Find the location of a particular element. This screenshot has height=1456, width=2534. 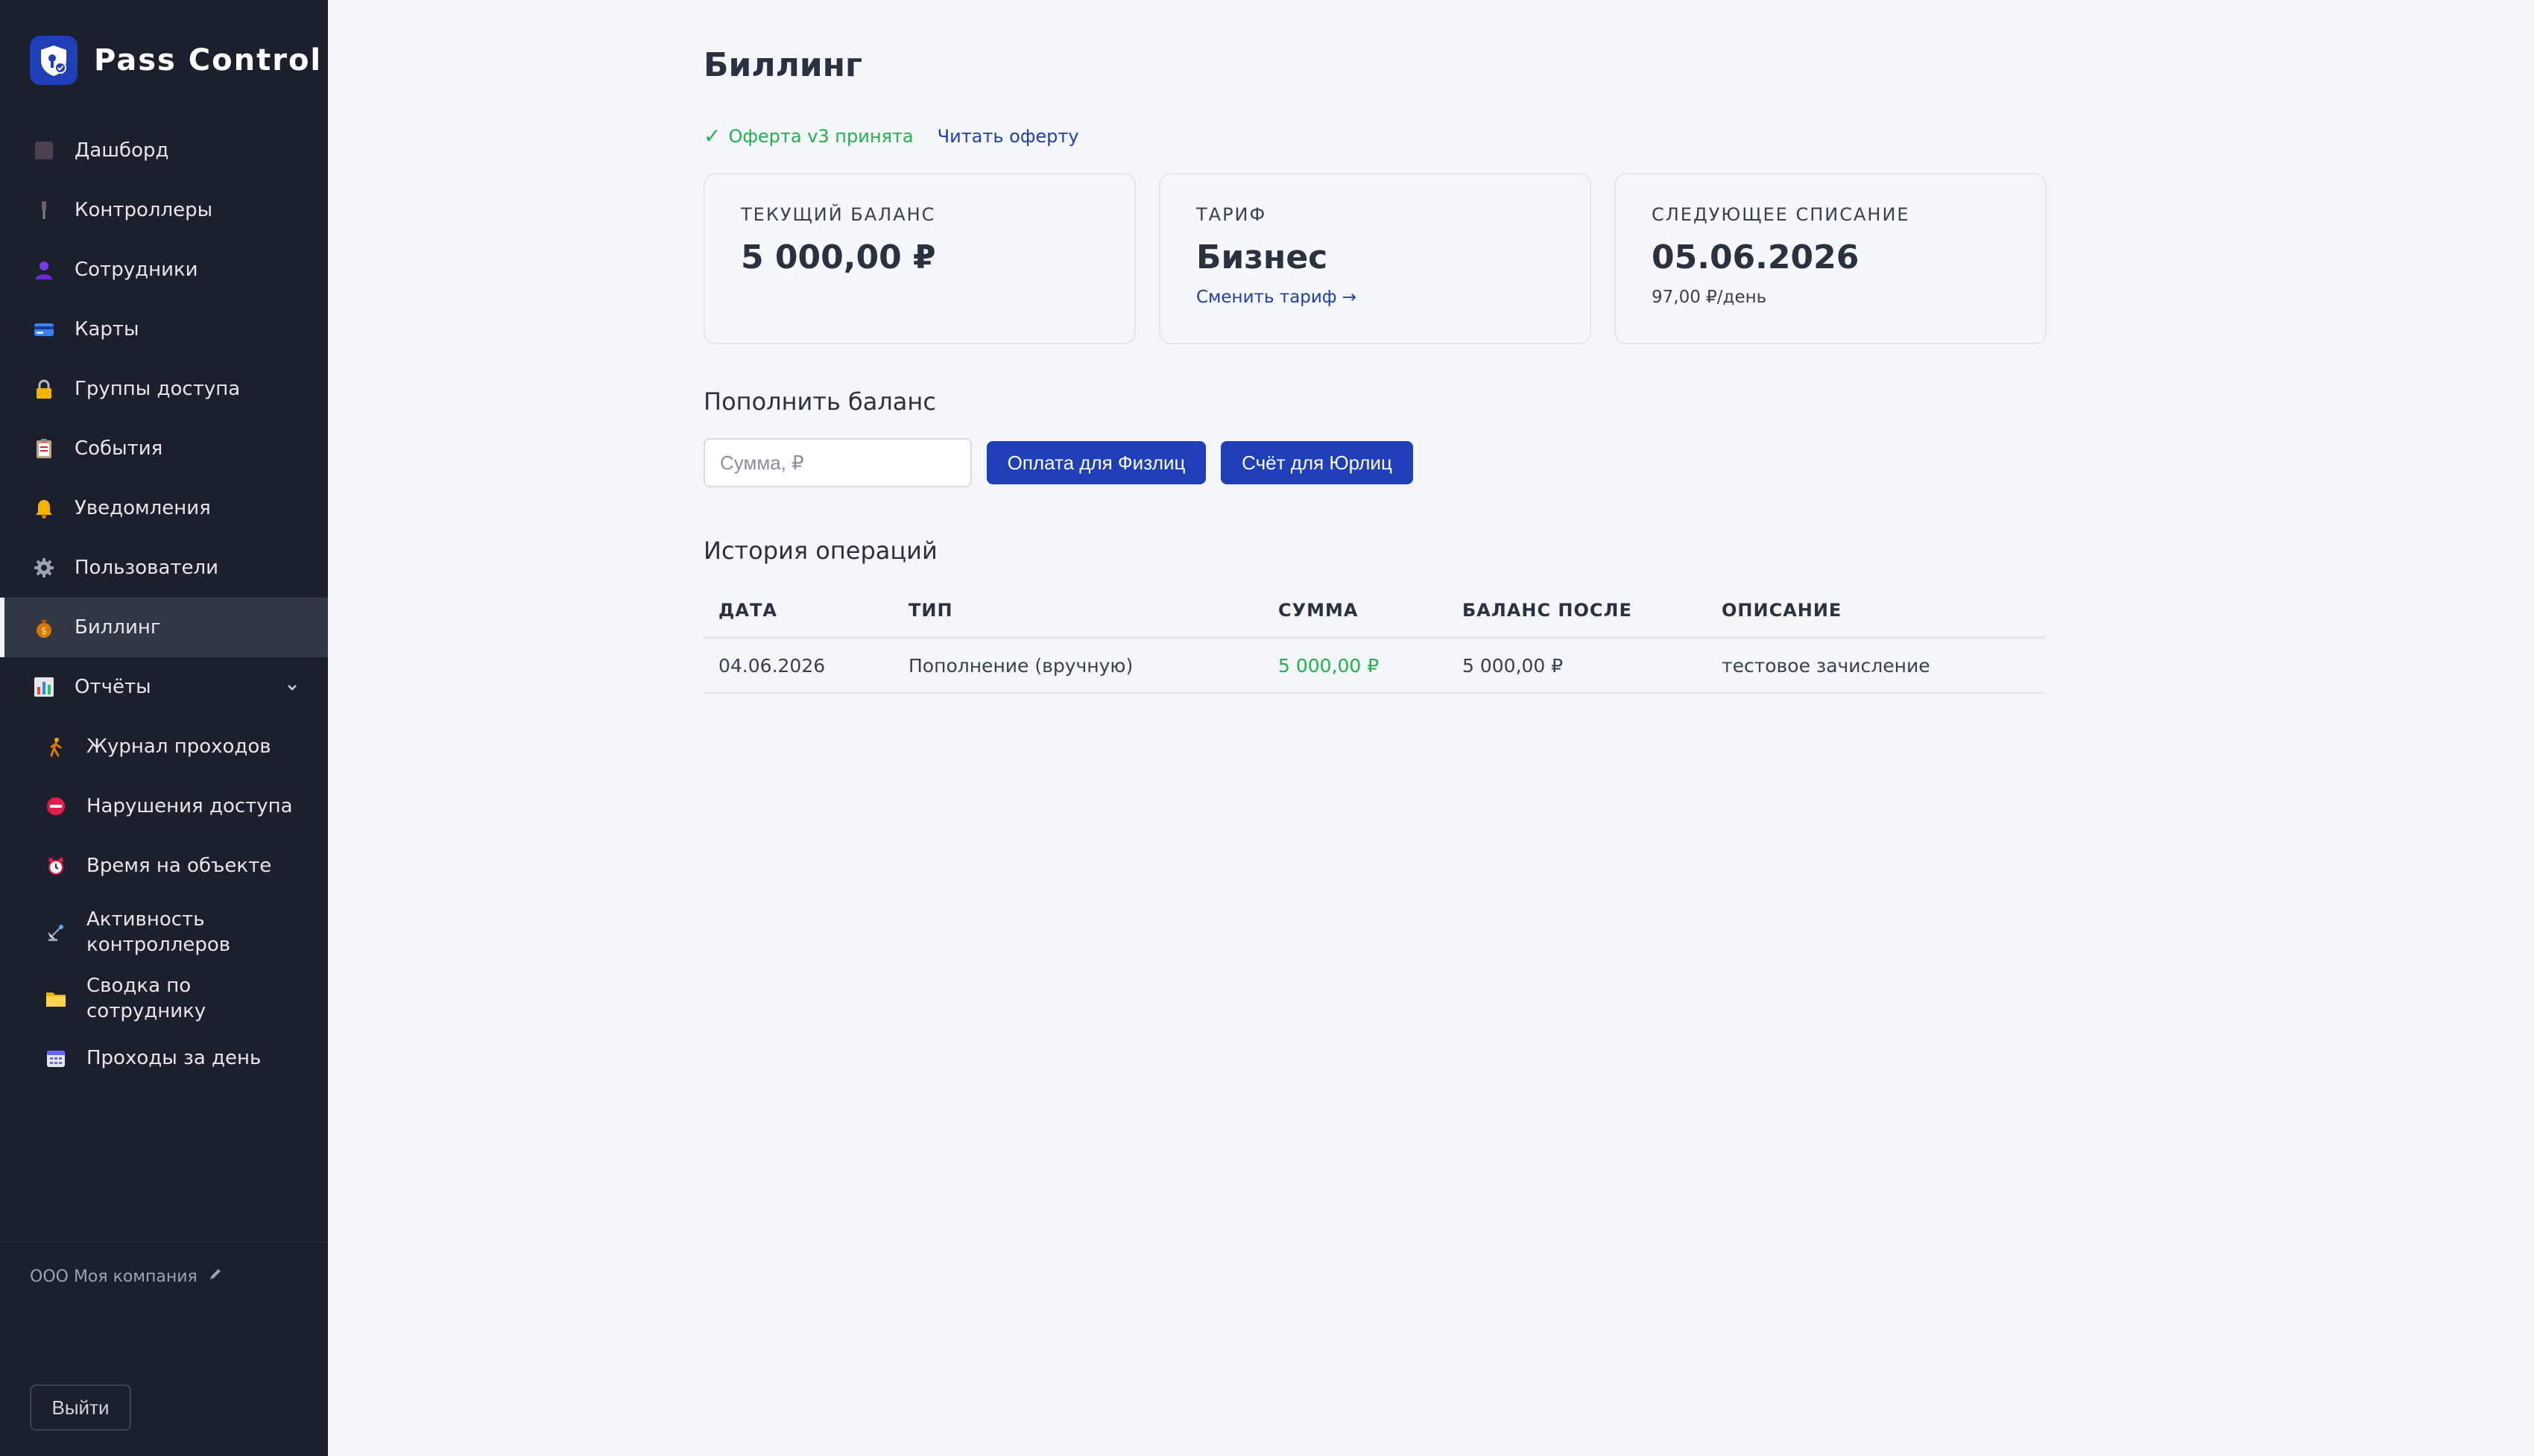

sidebar-item-label: Контроллеры is located at coordinates (144, 210).